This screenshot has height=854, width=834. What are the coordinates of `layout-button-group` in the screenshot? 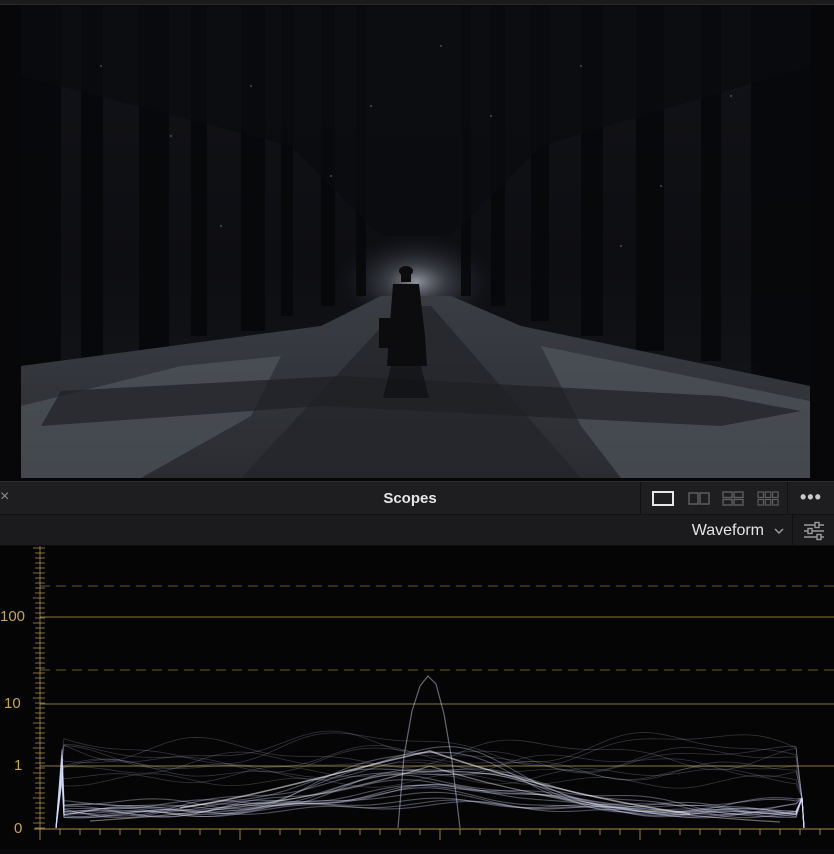 It's located at (714, 499).